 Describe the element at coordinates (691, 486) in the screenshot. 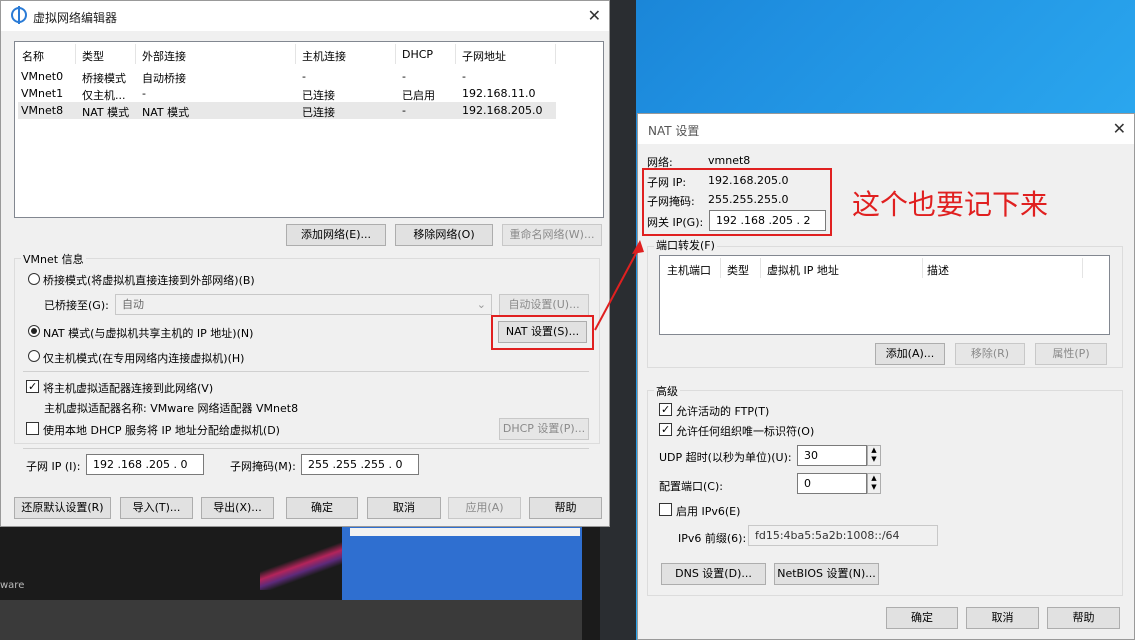

I see `config-port-label: 配置端口(C):` at that location.